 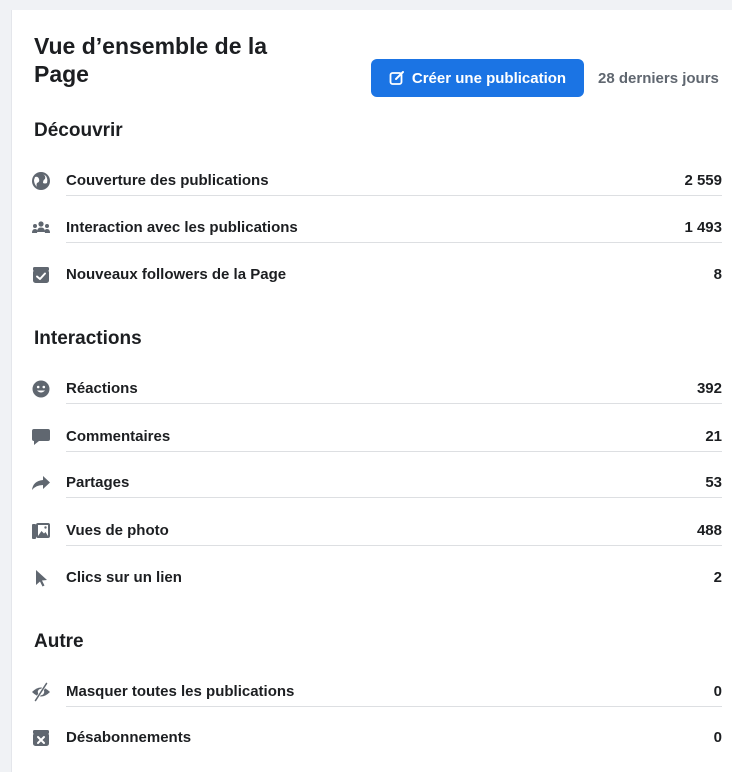 I want to click on stat-row-link-clicks: Clics sur un lien 2, so click(x=376, y=580).